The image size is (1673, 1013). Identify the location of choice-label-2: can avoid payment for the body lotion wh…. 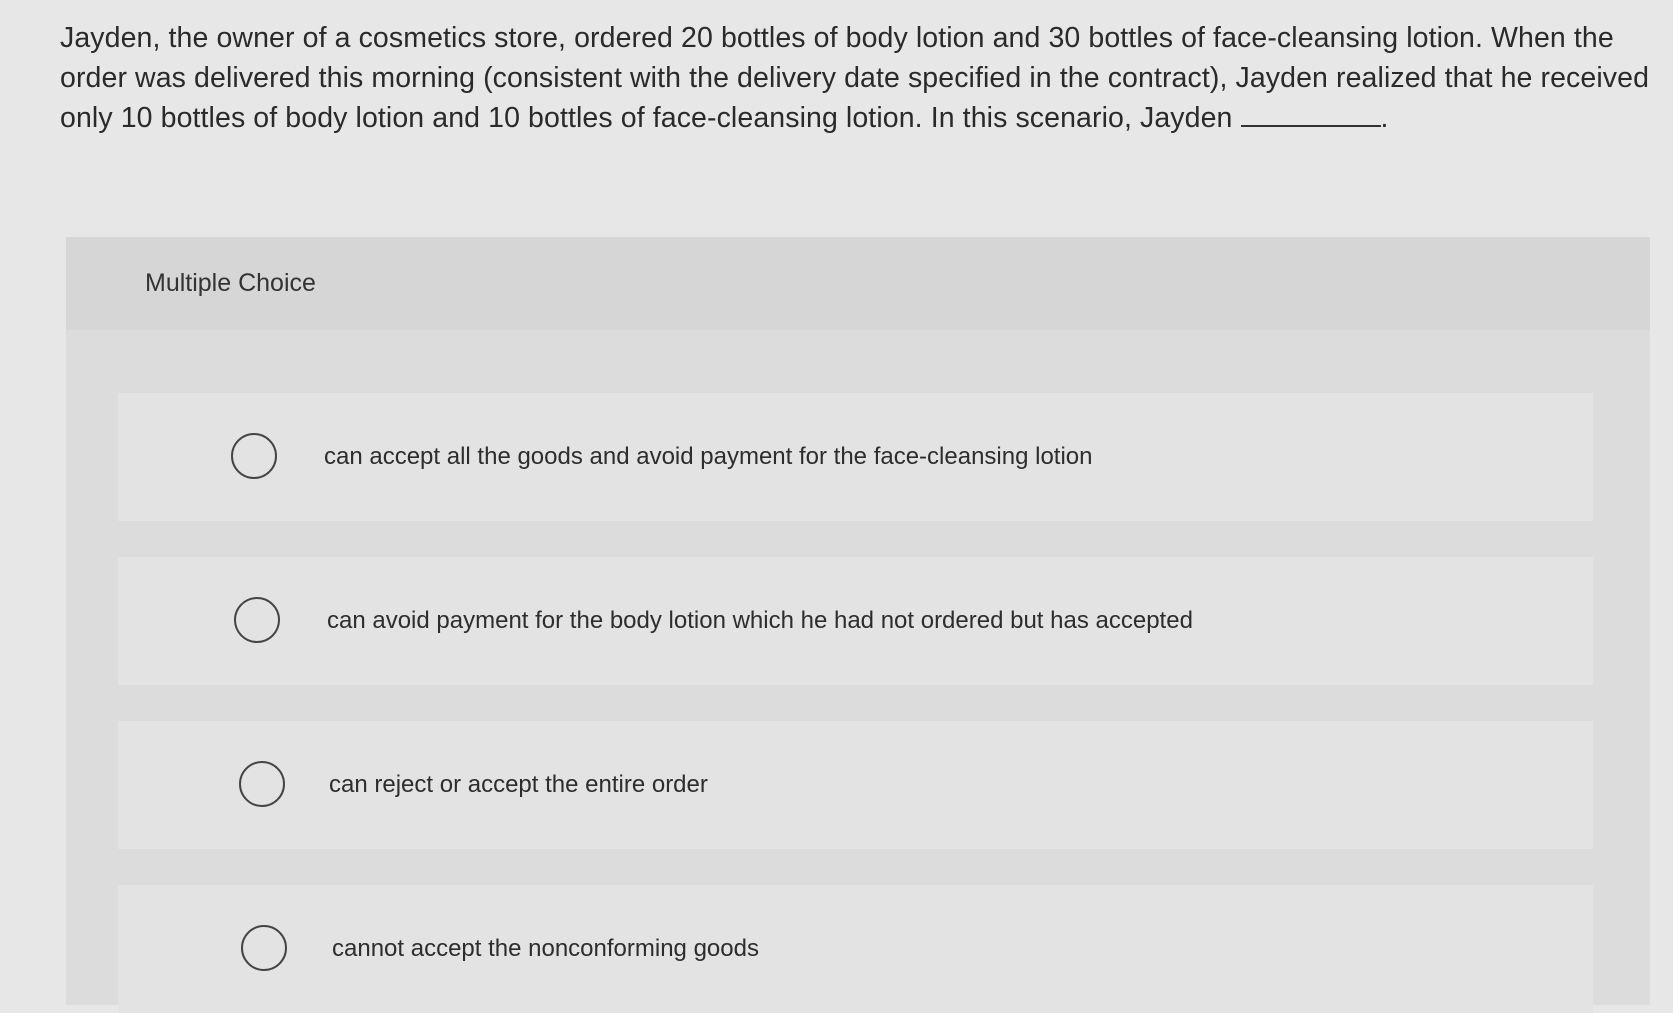
(760, 620).